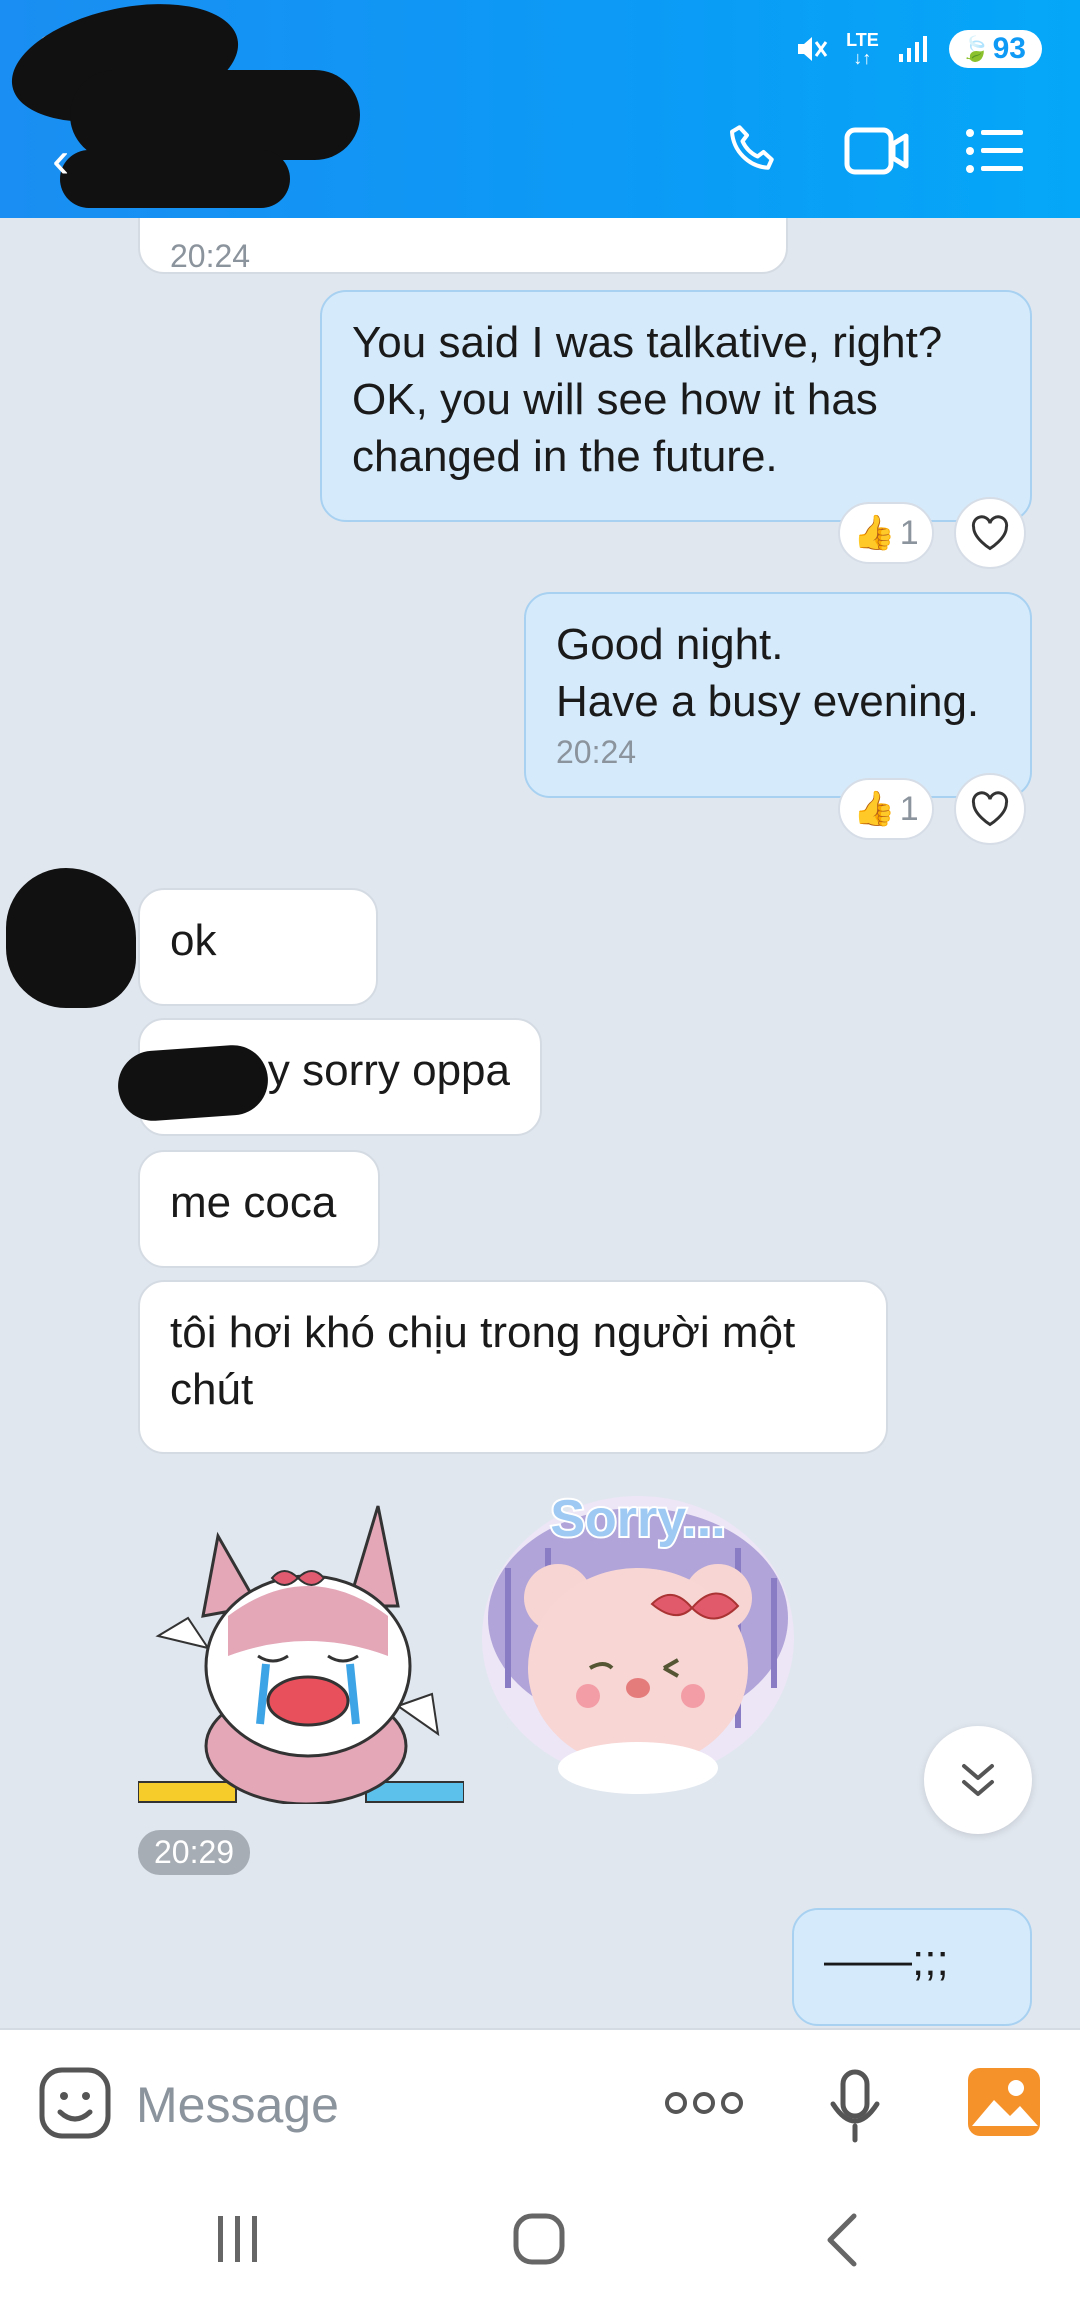  I want to click on message-text: Have a busy evening., so click(768, 701).